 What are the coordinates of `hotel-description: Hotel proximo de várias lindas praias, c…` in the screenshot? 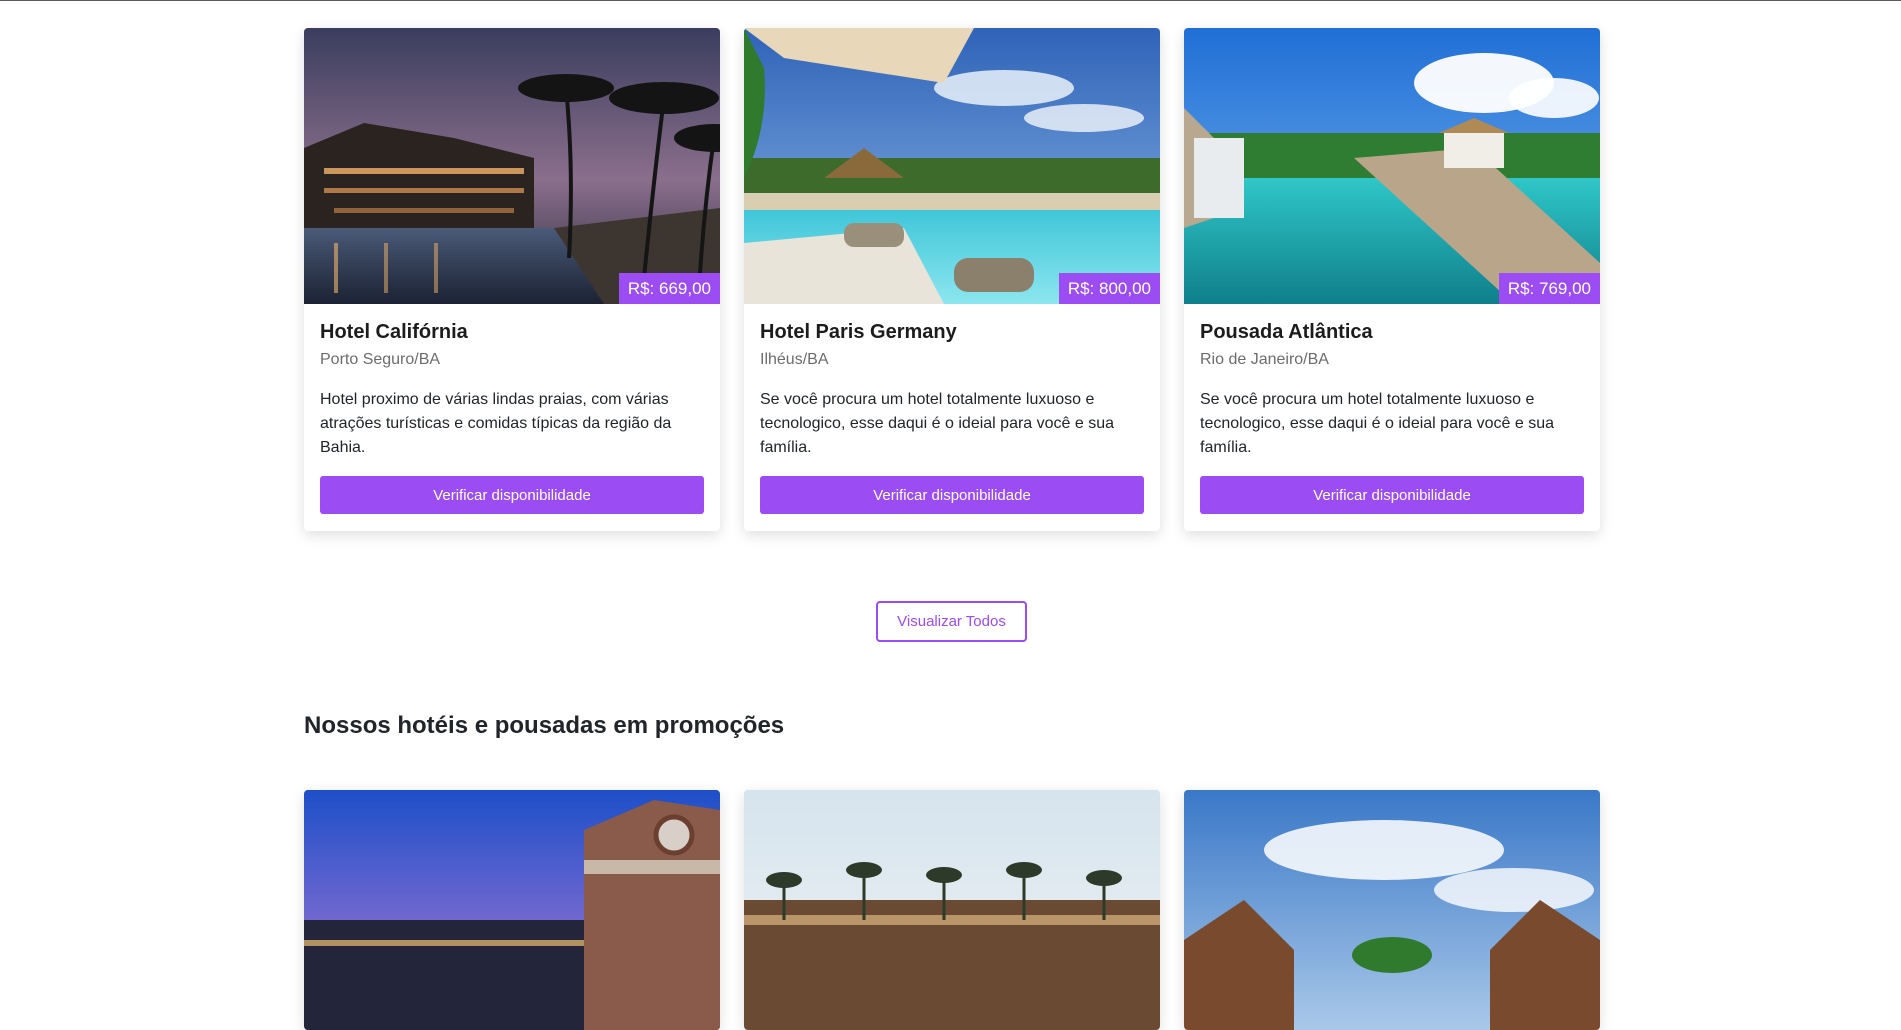 It's located at (496, 423).